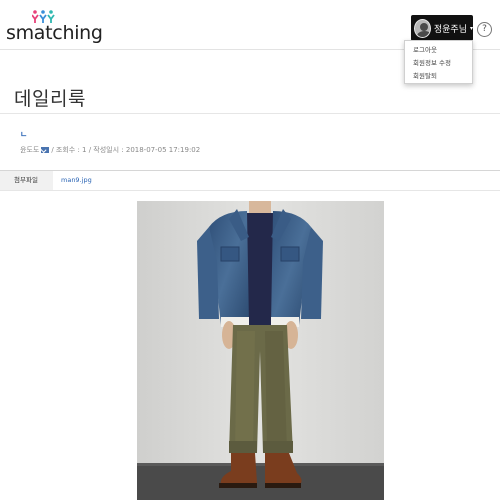 The height and width of the screenshot is (500, 500). I want to click on user-name: 정윤주님, so click(450, 29).